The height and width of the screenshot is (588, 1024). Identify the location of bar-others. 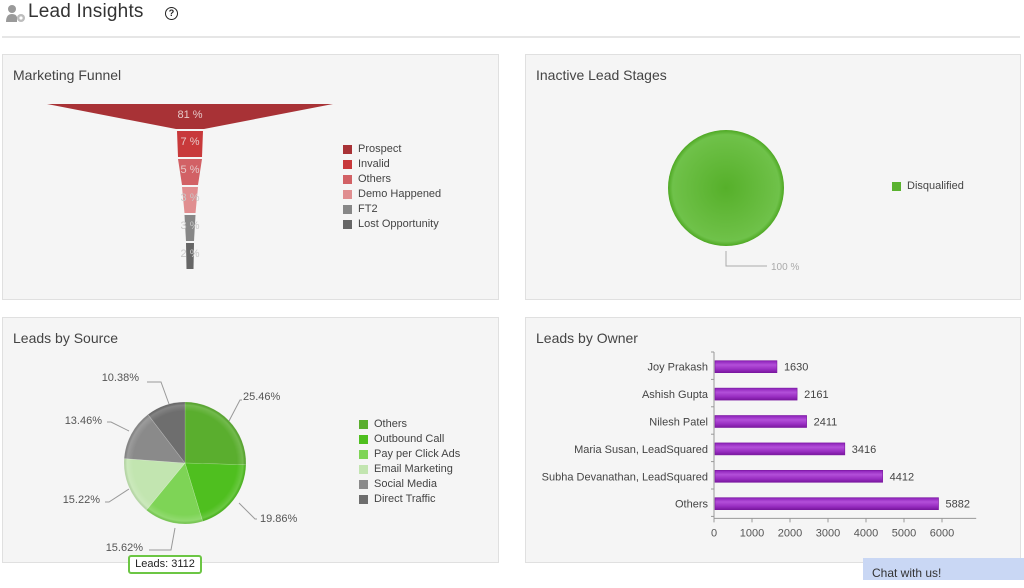
(826, 503).